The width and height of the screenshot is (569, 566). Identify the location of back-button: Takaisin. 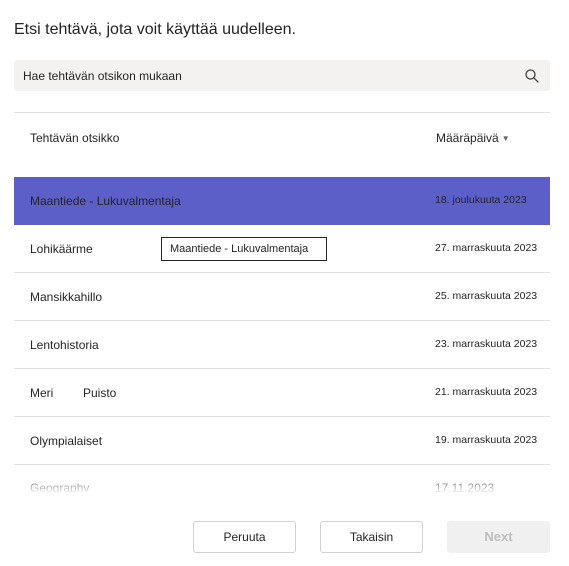
(371, 537).